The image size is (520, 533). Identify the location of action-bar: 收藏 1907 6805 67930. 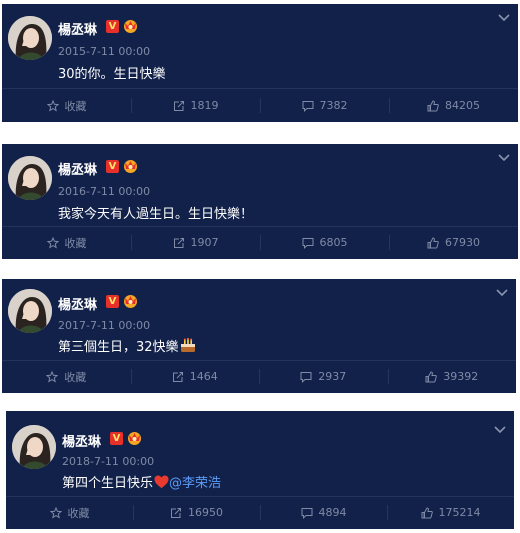
(260, 242).